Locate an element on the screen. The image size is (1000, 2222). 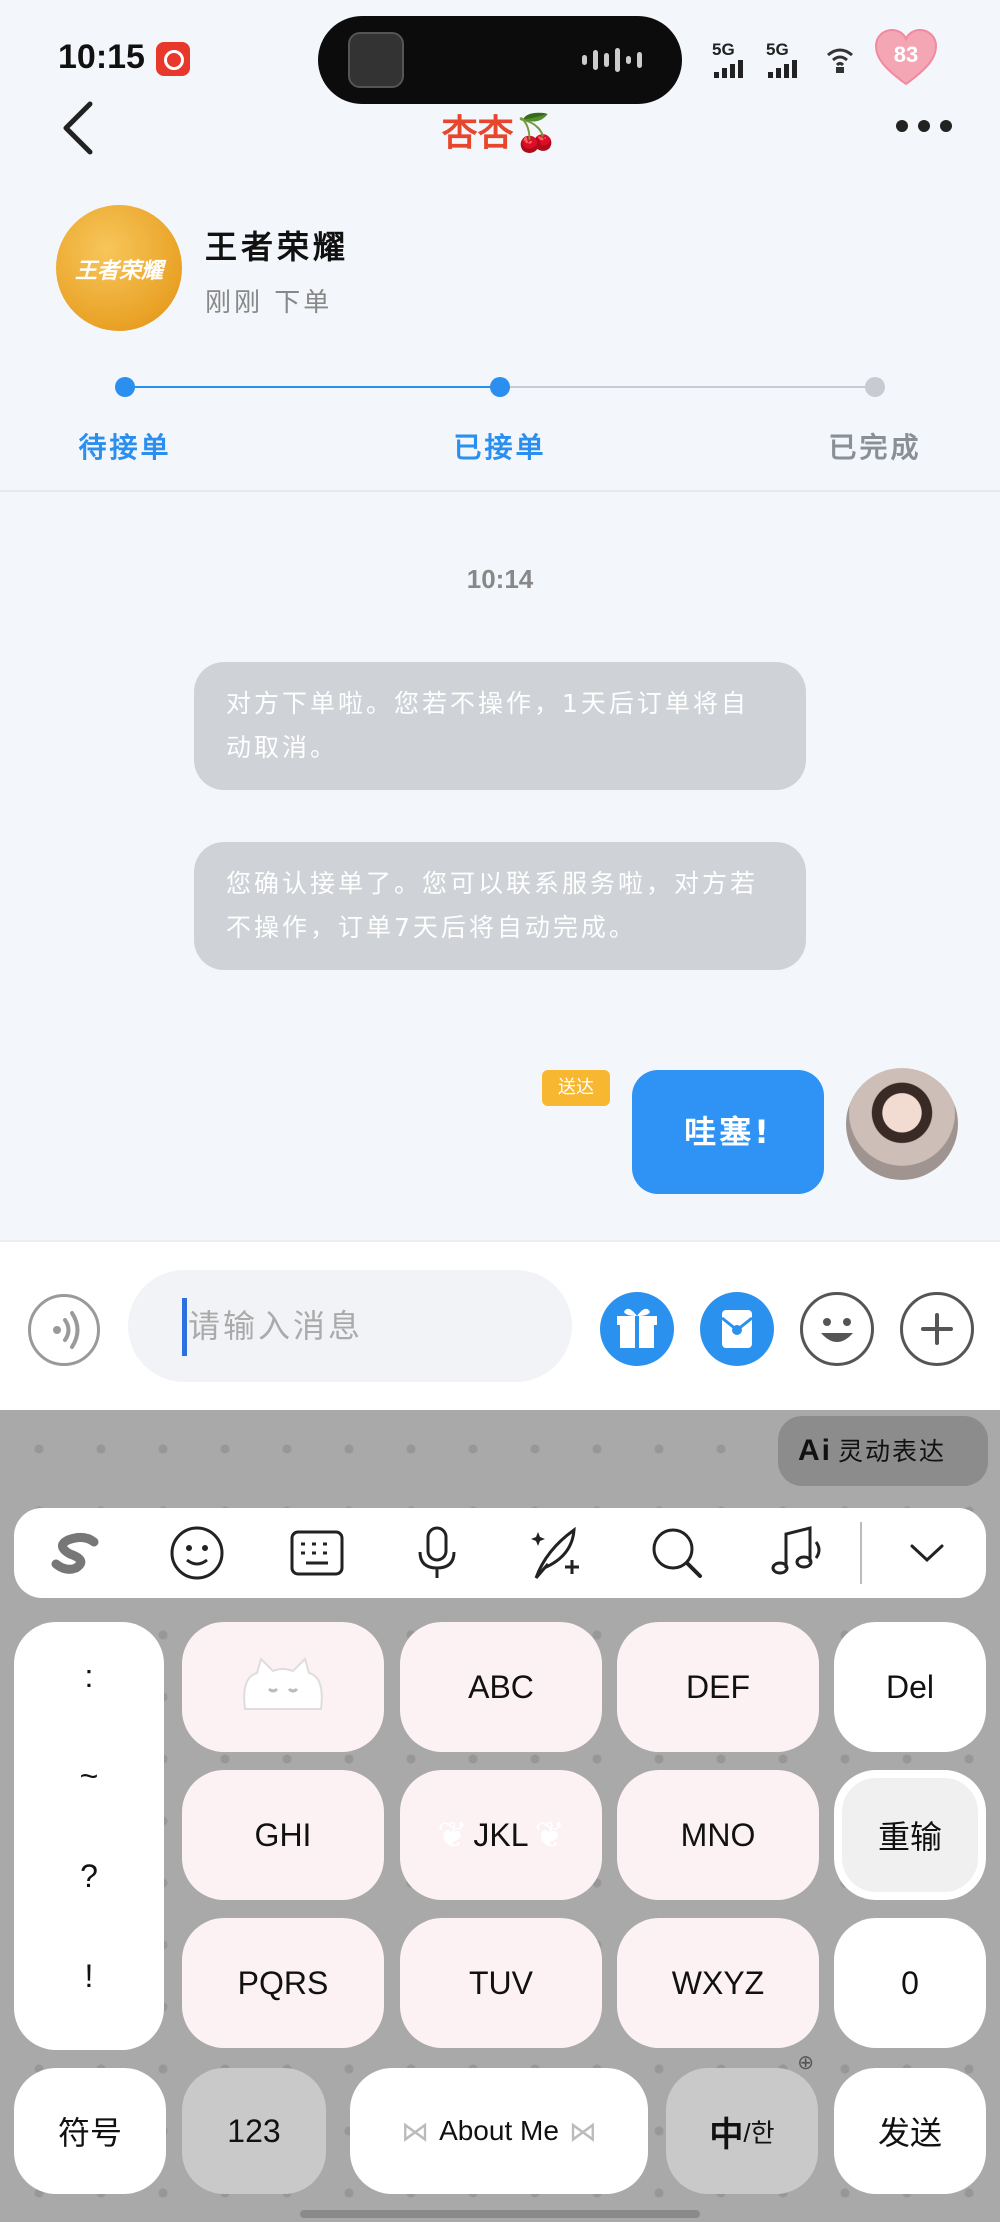
keyboard-layout-icon is located at coordinates (317, 1553).